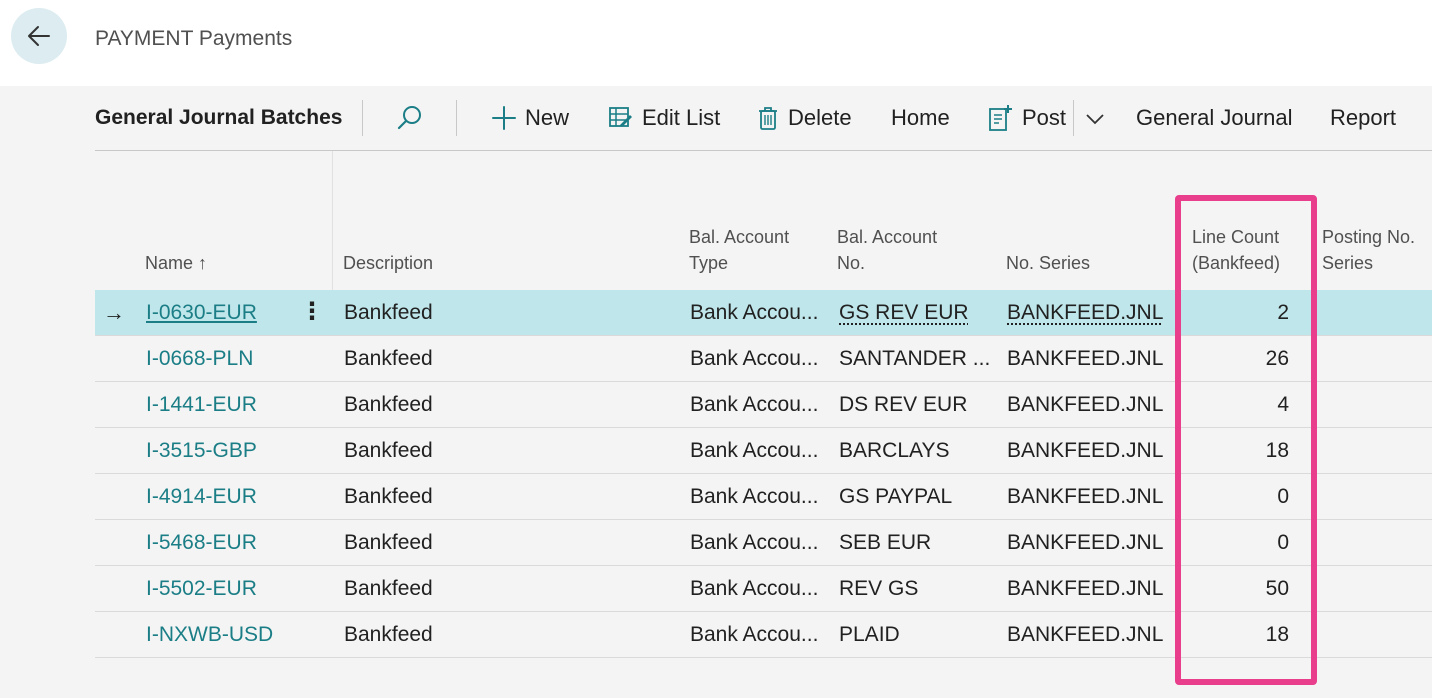 This screenshot has height=698, width=1432. I want to click on edit-list-button: Edit List, so click(664, 118).